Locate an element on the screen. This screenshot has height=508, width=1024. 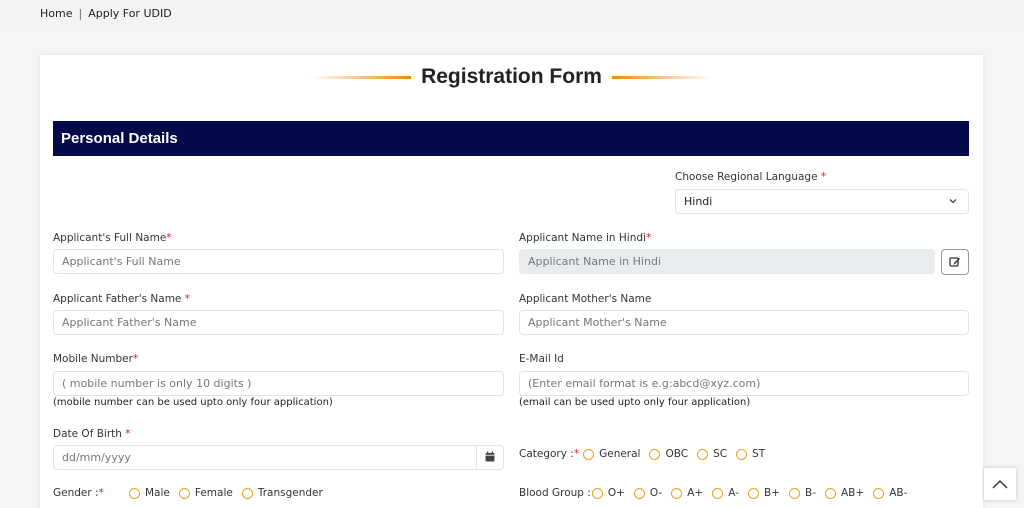
radio-label: ST is located at coordinates (759, 454).